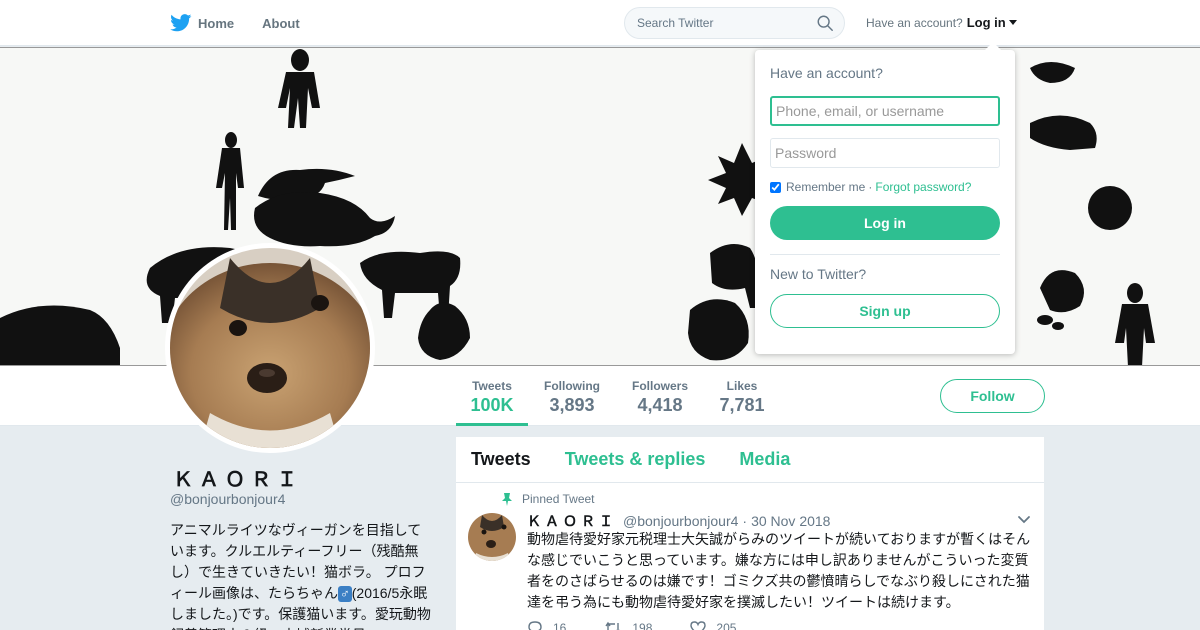  I want to click on home-label: Home, so click(216, 23).